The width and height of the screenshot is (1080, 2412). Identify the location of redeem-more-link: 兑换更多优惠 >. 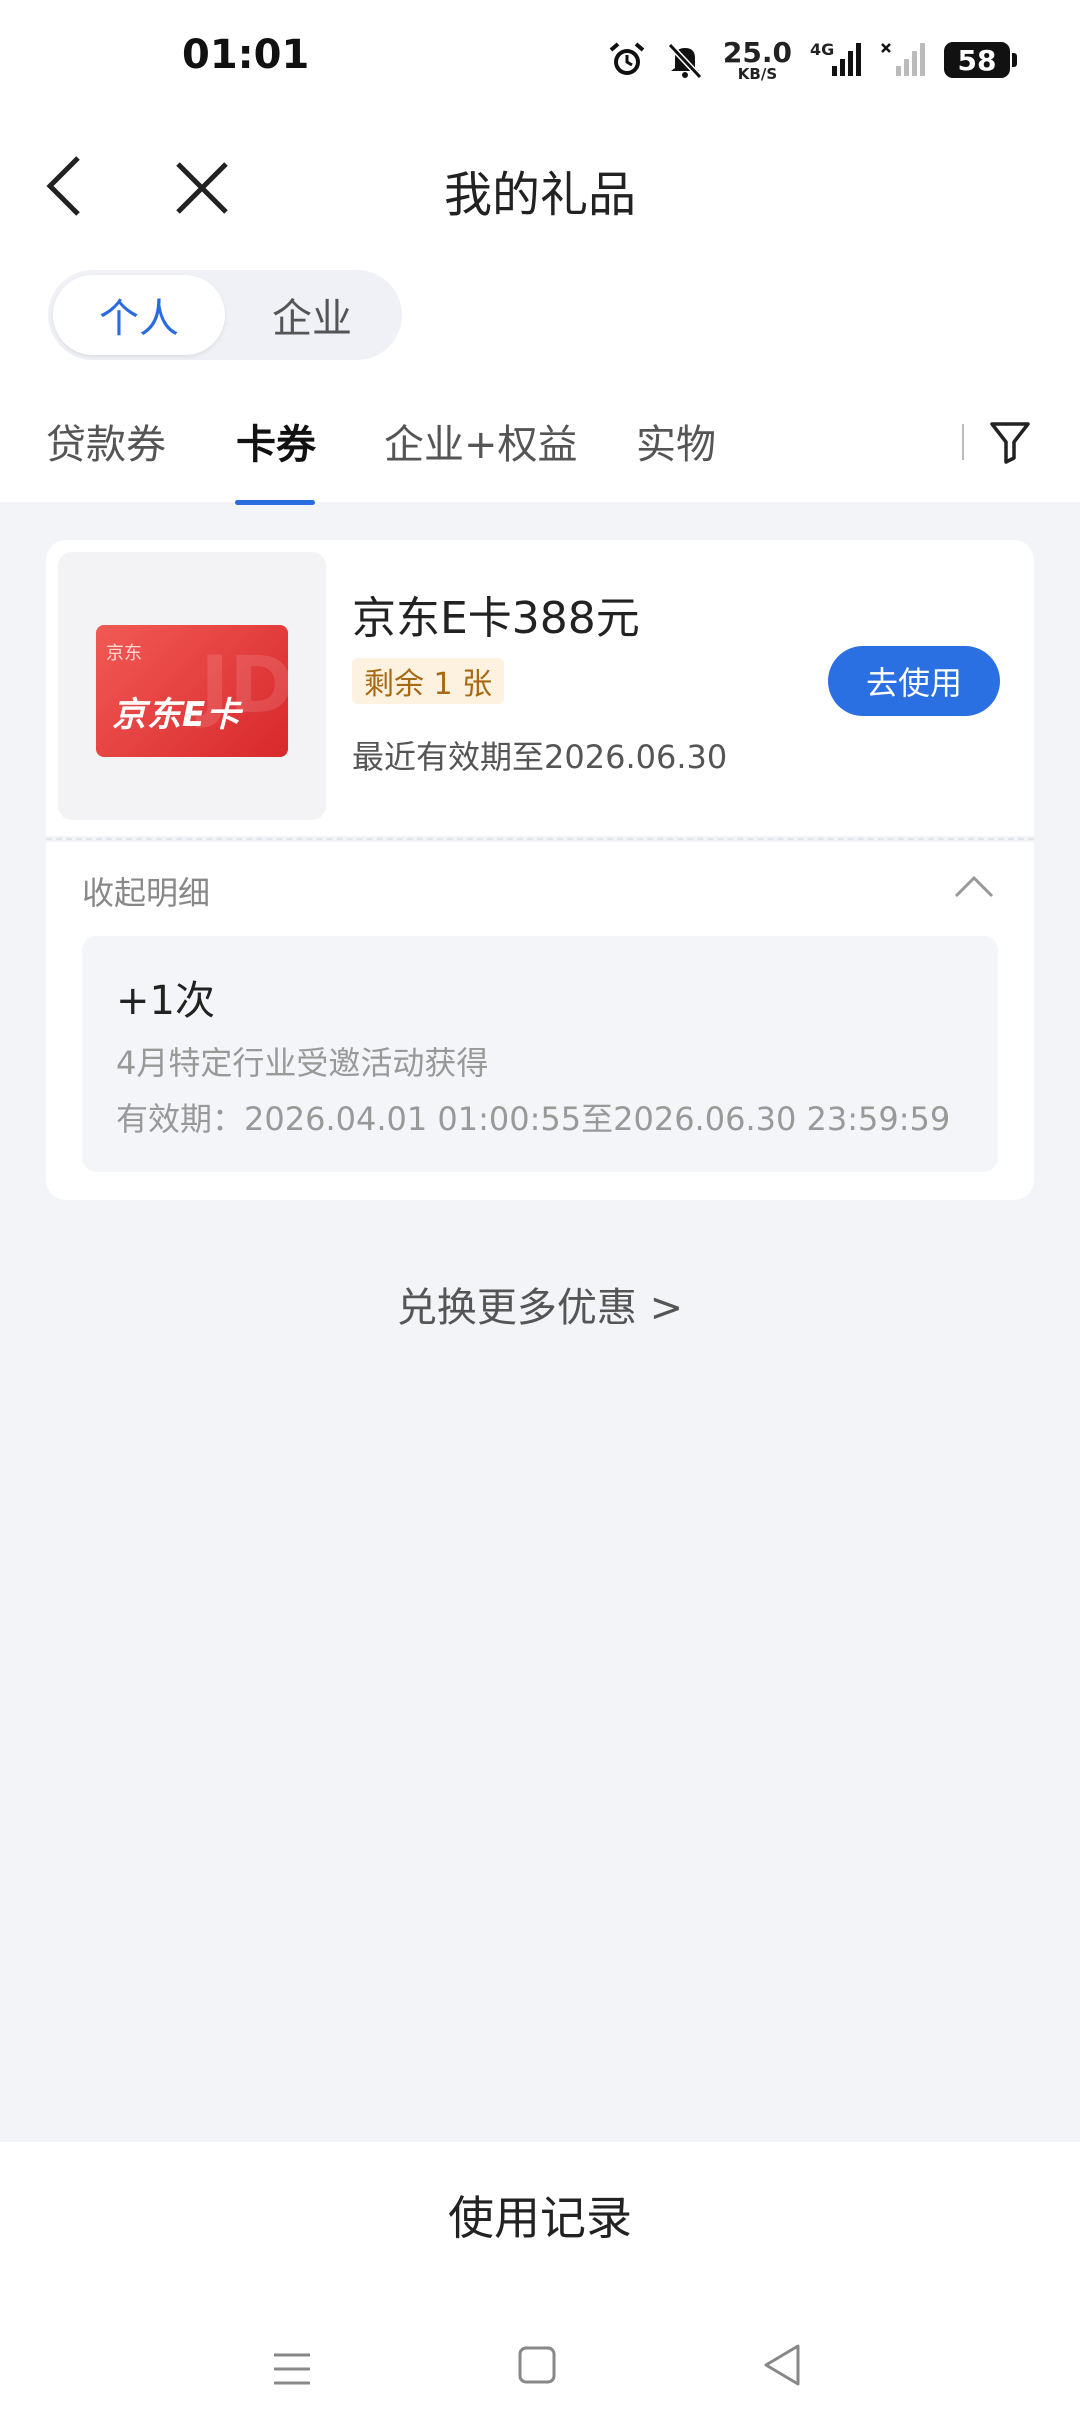
(540, 1304).